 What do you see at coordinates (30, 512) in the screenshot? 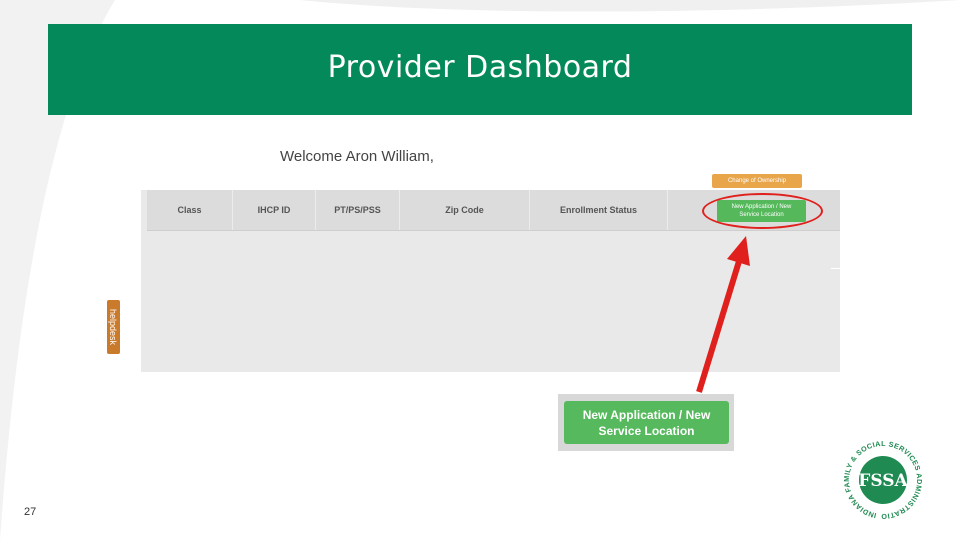
I see `page-number: 27` at bounding box center [30, 512].